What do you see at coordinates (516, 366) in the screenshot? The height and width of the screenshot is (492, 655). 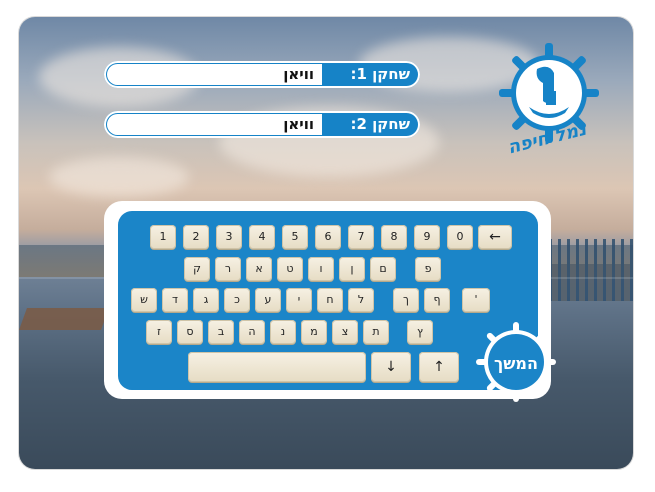 I see `continue-button: המשך` at bounding box center [516, 366].